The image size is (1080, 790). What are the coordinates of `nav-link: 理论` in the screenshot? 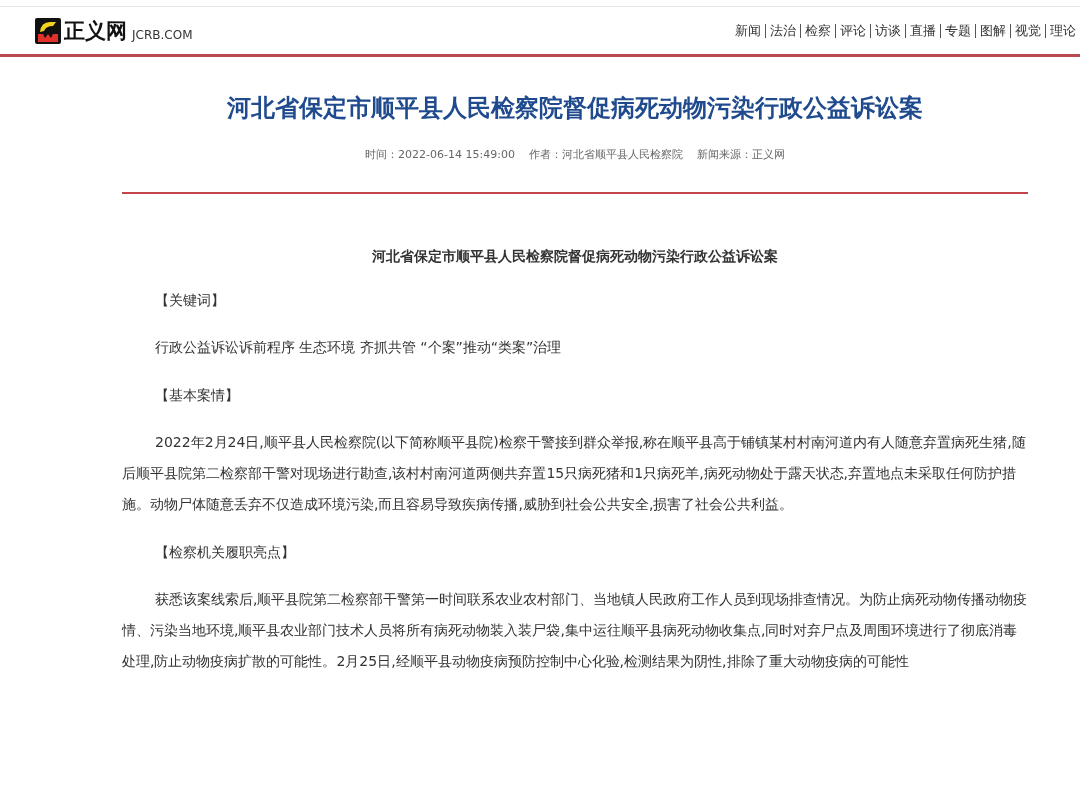 It's located at (1062, 30).